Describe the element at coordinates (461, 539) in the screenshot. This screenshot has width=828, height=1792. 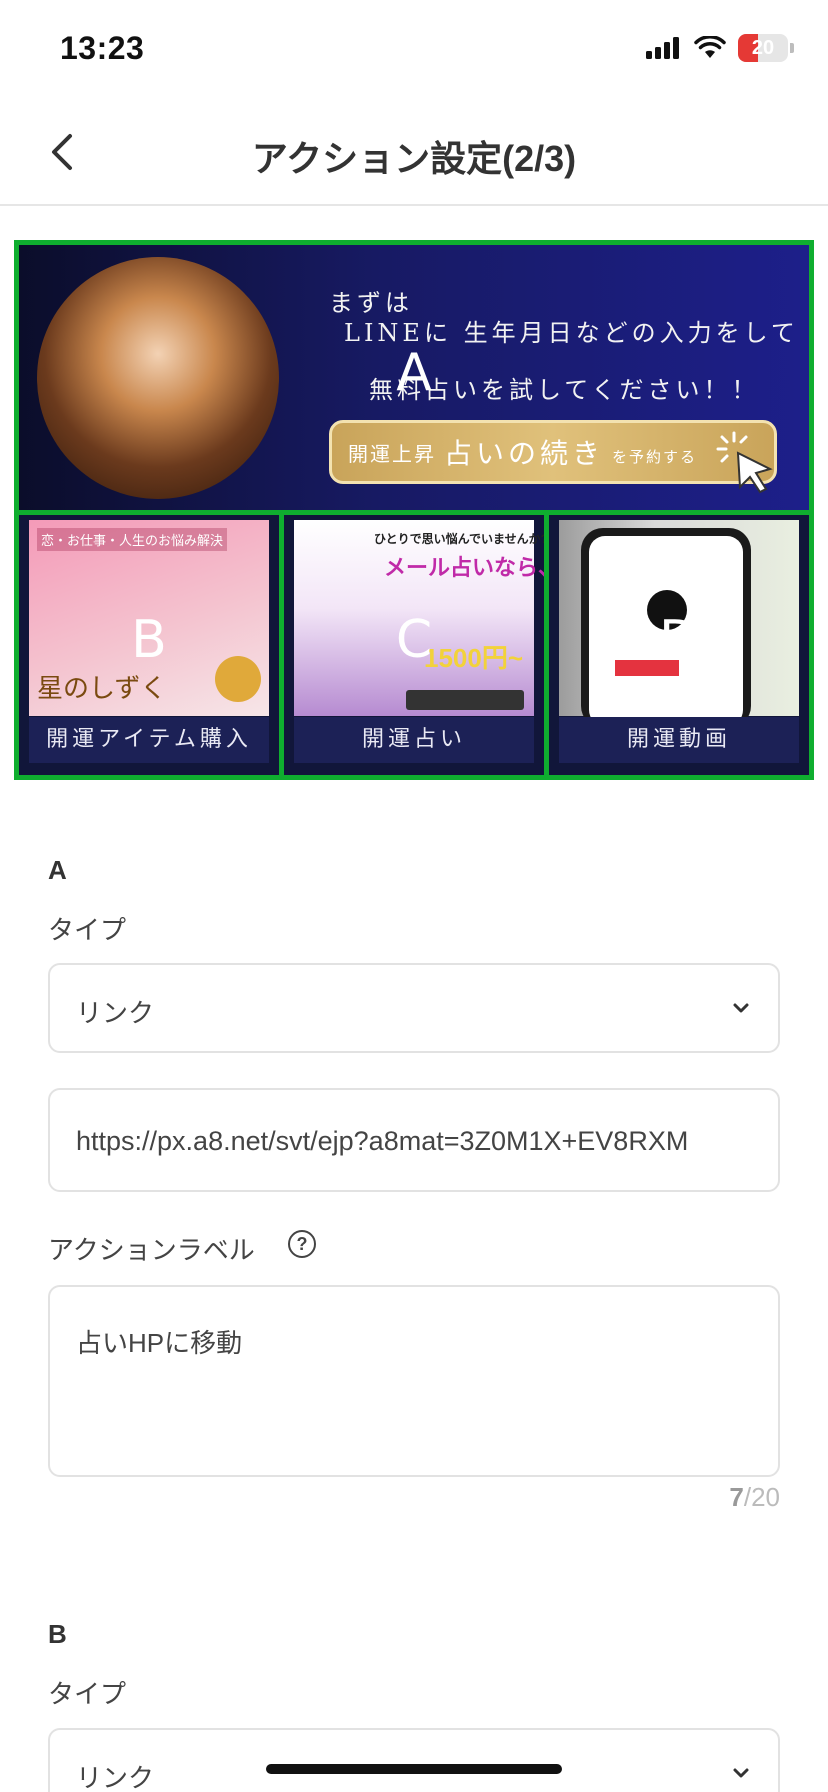
I see `banner-c-text-1: ひとりで思い悩んでいませんか?` at that location.